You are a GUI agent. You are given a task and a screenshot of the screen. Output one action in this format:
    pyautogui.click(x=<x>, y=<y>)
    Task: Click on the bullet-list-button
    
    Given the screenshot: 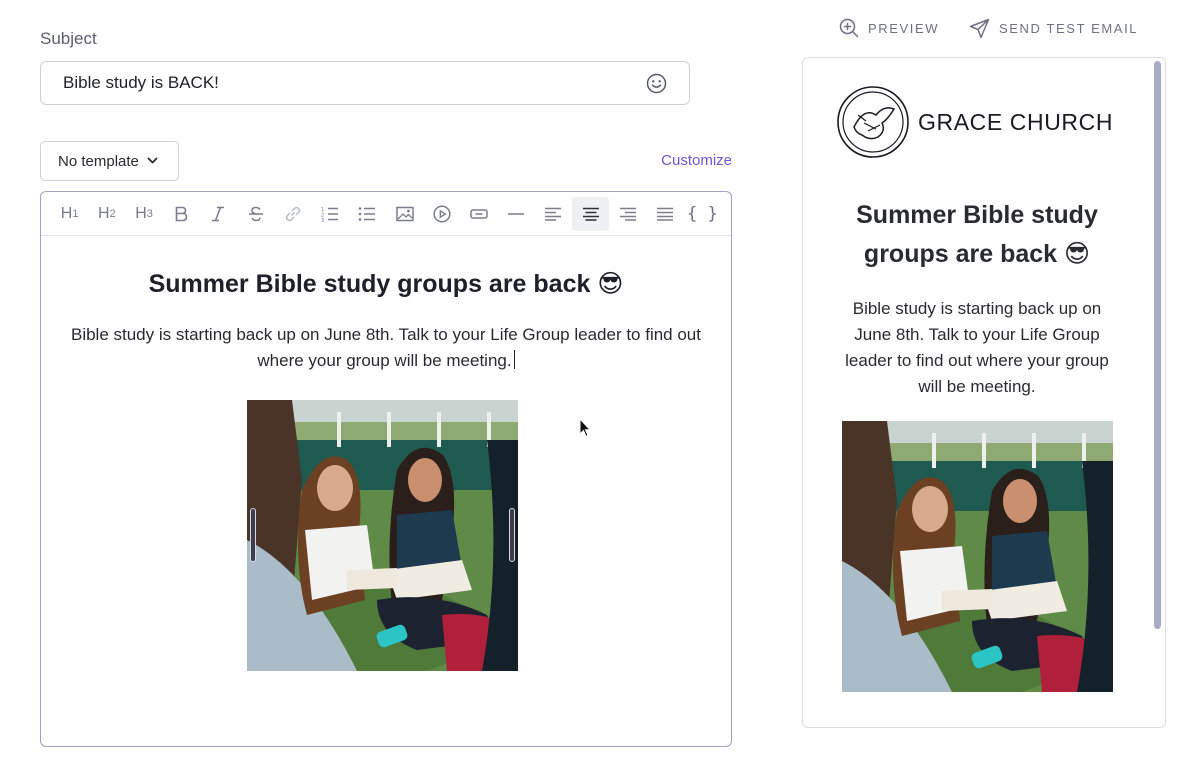 What is the action you would take?
    pyautogui.click(x=367, y=214)
    